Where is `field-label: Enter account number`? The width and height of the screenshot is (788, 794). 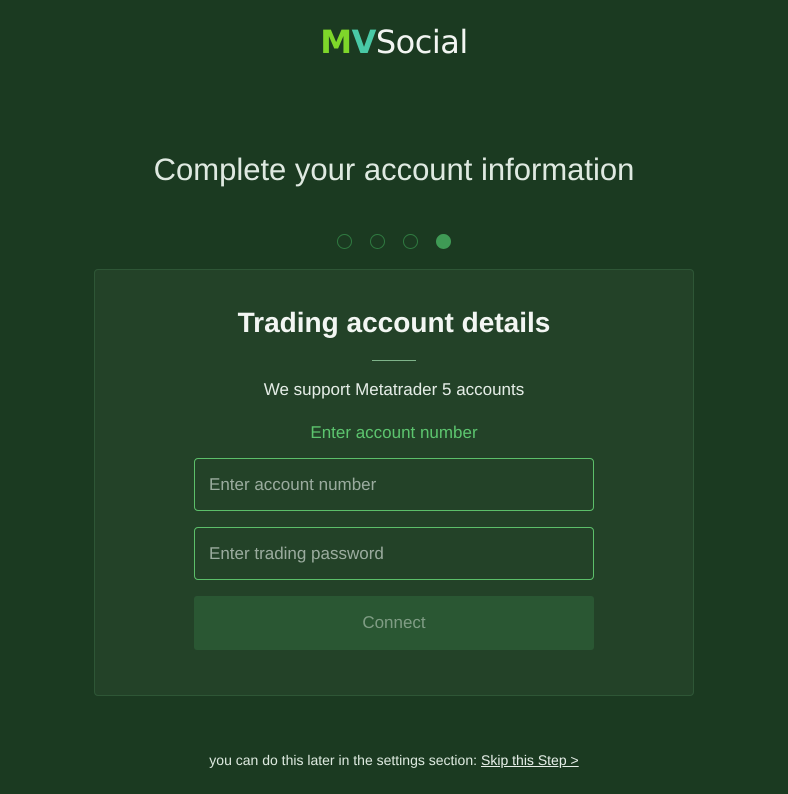 field-label: Enter account number is located at coordinates (394, 433).